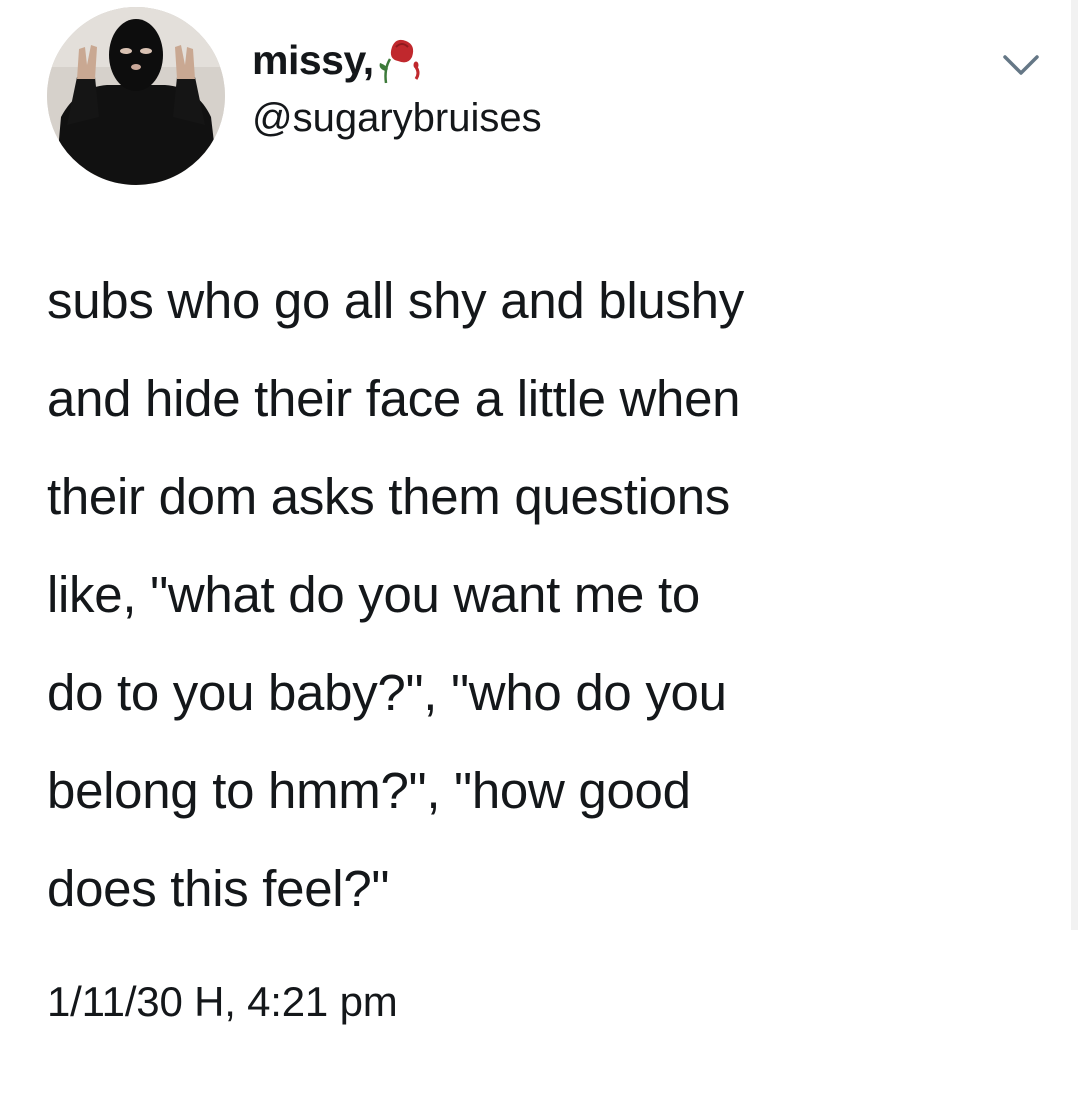 The image size is (1078, 1098). I want to click on tweet-text-line: do to you baby?", "who do you, so click(387, 692).